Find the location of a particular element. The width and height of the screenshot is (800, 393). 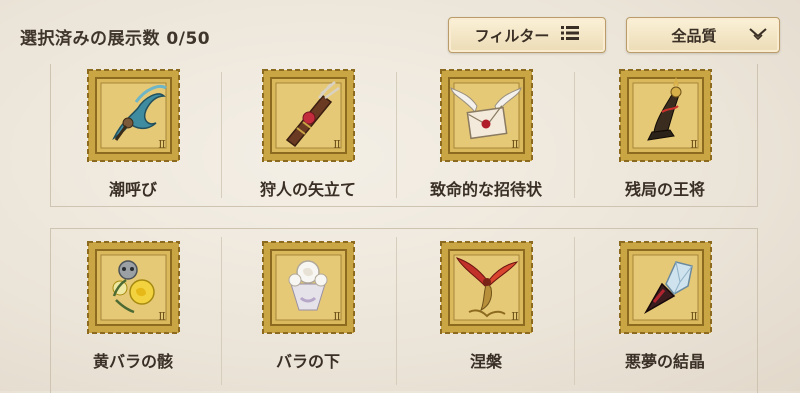

crystal-icon: Ⅱ is located at coordinates (665, 287).